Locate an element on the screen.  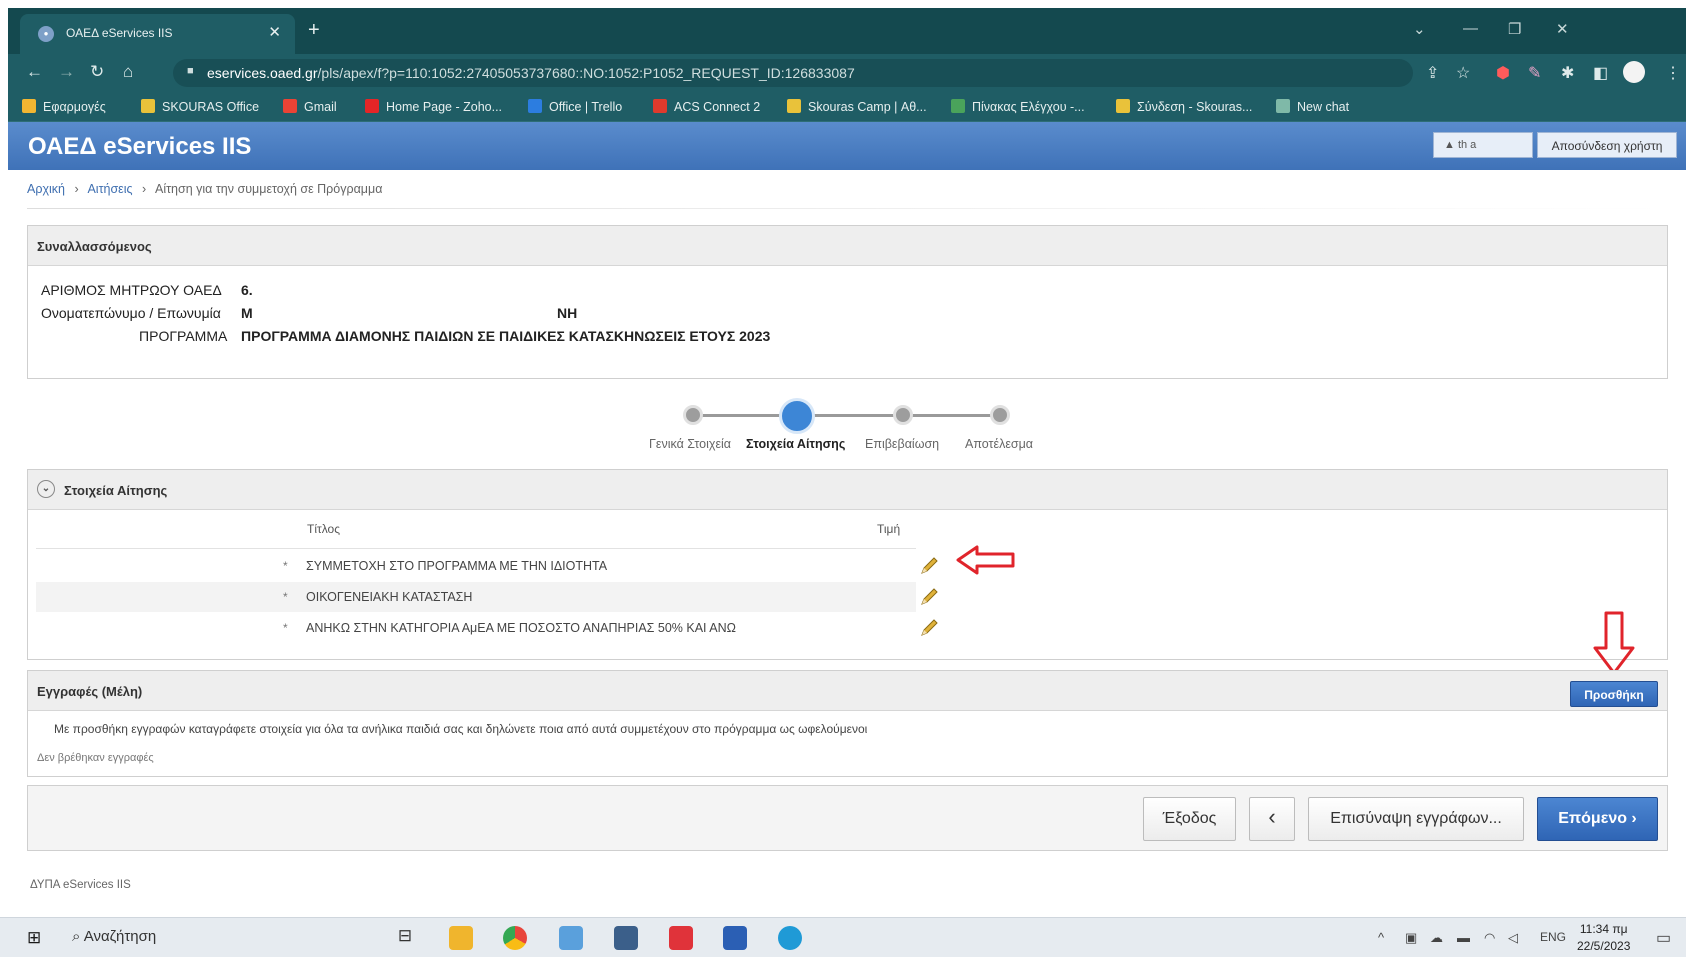
bookmark-apps: Εφαρμογές is located at coordinates (64, 106).